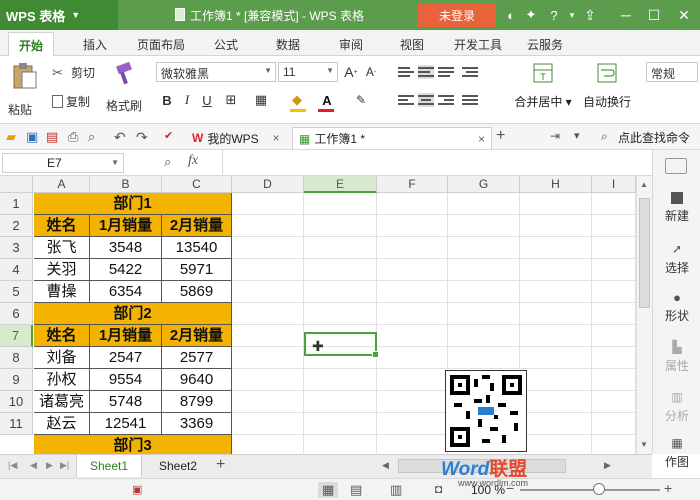  I want to click on first-sheet-icon: |◀, so click(12, 465).